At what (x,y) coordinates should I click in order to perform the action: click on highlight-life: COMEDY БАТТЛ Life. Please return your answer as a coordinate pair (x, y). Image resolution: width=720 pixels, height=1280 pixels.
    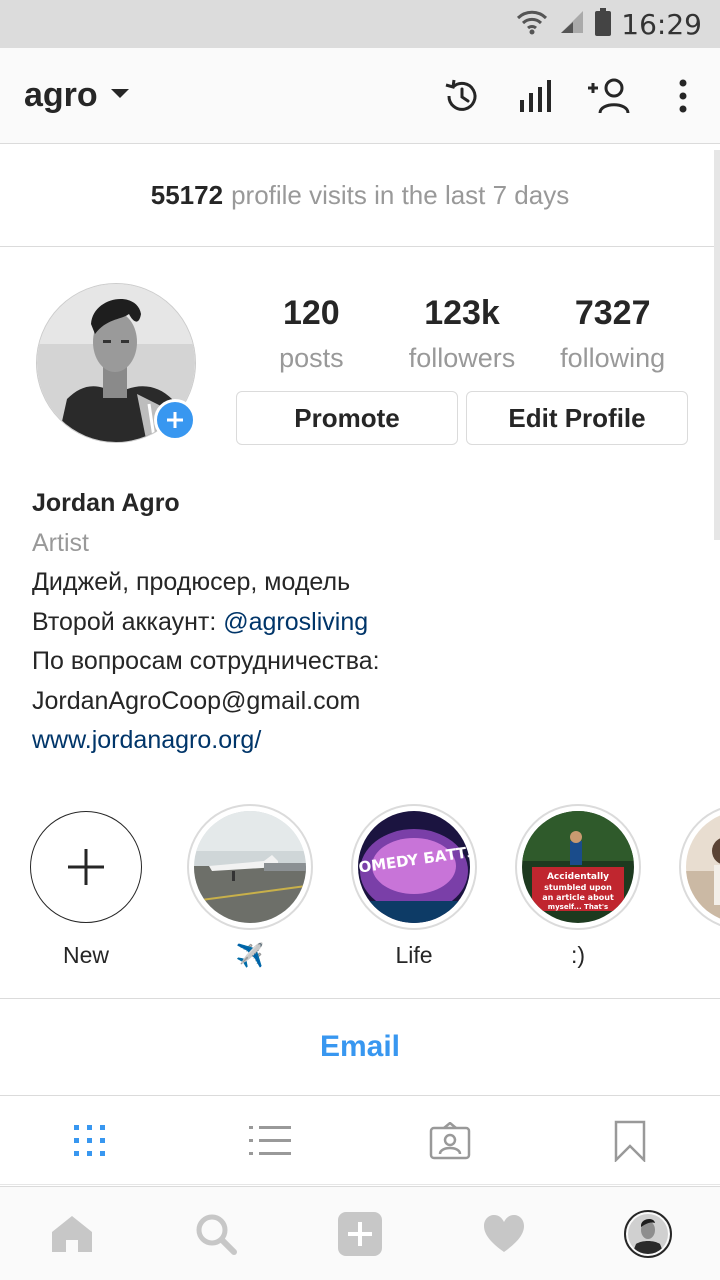
    Looking at the image, I should click on (414, 888).